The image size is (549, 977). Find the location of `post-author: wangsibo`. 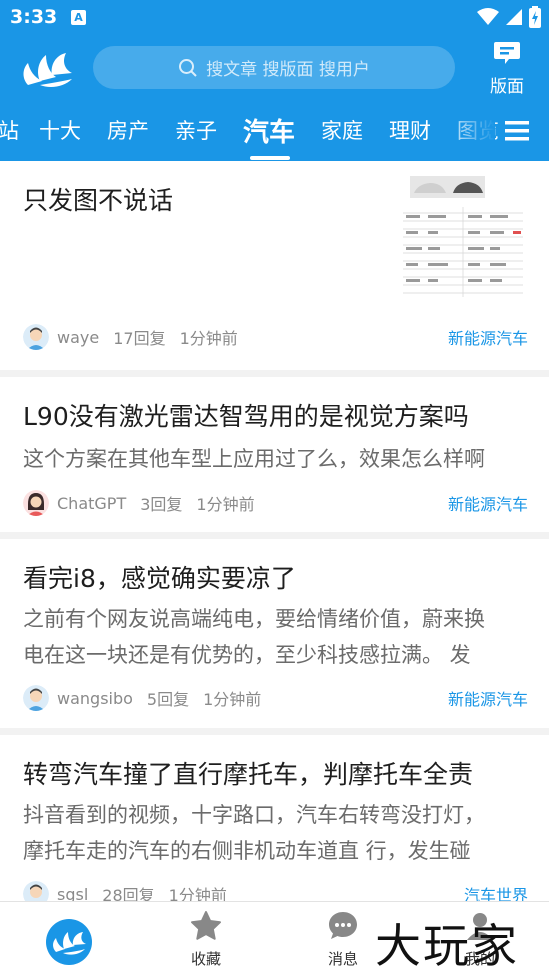

post-author: wangsibo is located at coordinates (95, 698).